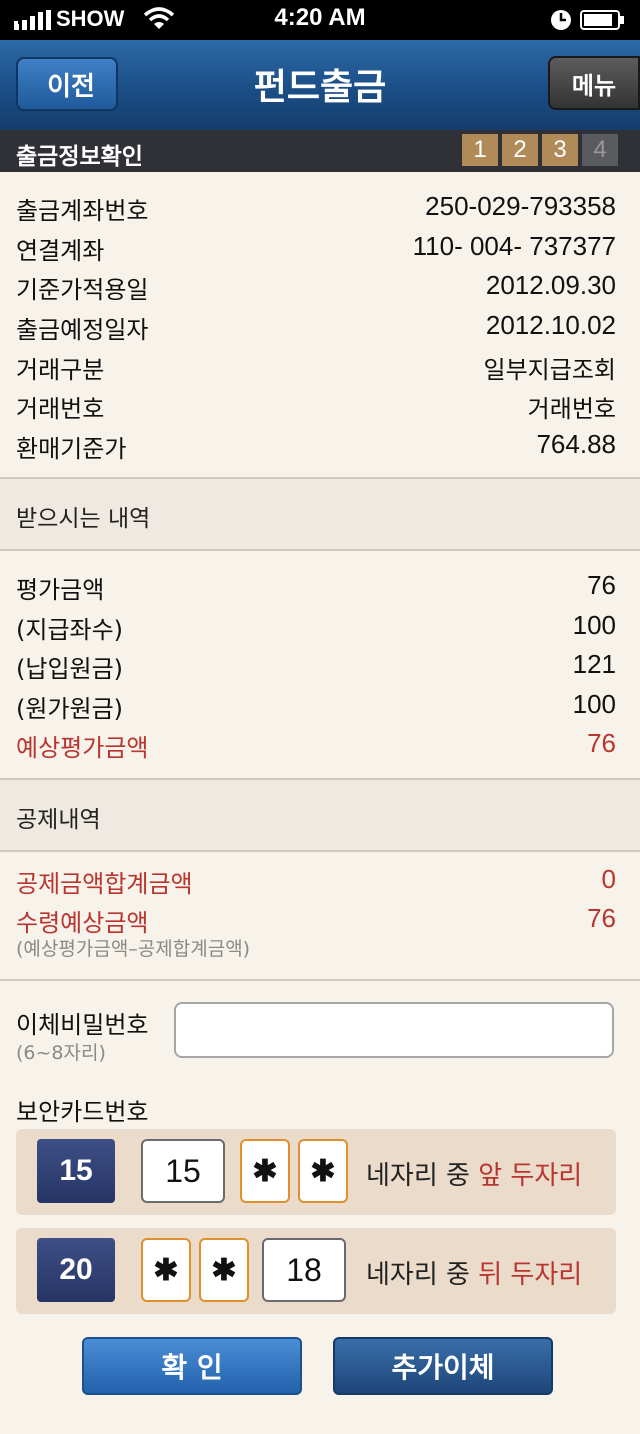 The image size is (640, 1434). What do you see at coordinates (316, 588) in the screenshot?
I see `receive-row: 평가금액 76` at bounding box center [316, 588].